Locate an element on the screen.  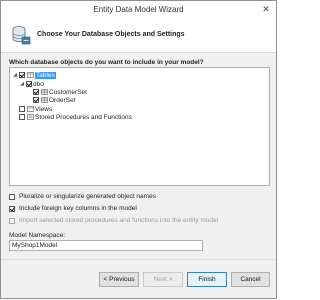
pluralize-checkbox is located at coordinates (12, 196).